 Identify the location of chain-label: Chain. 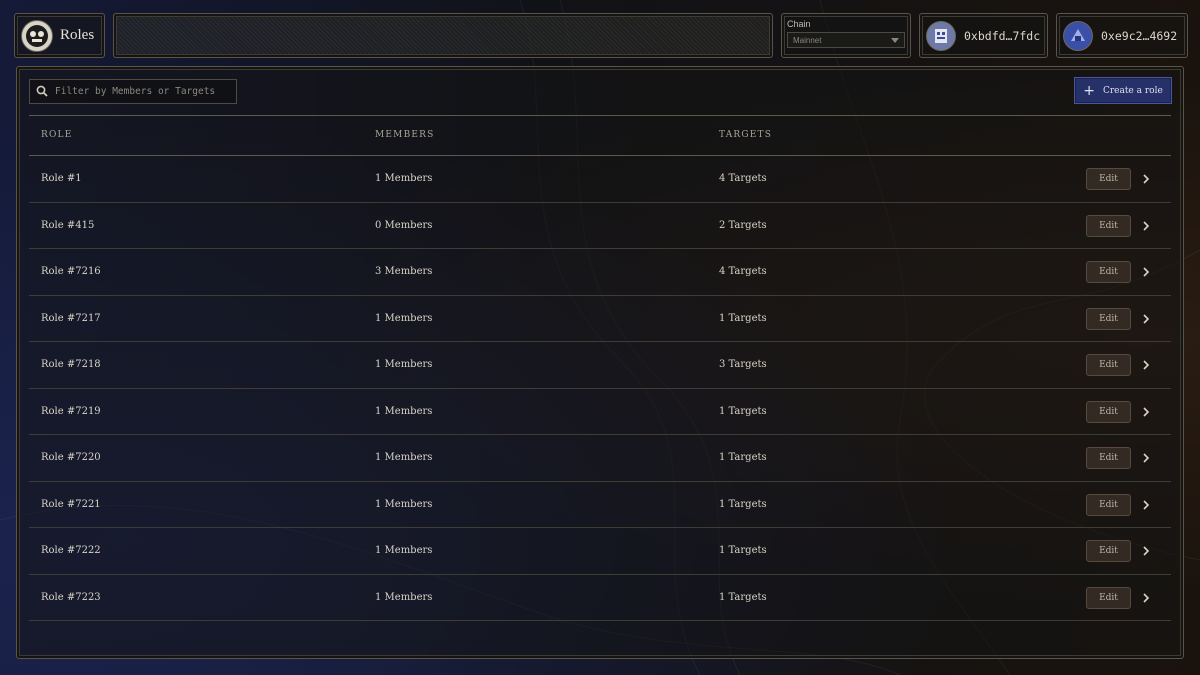
(799, 24).